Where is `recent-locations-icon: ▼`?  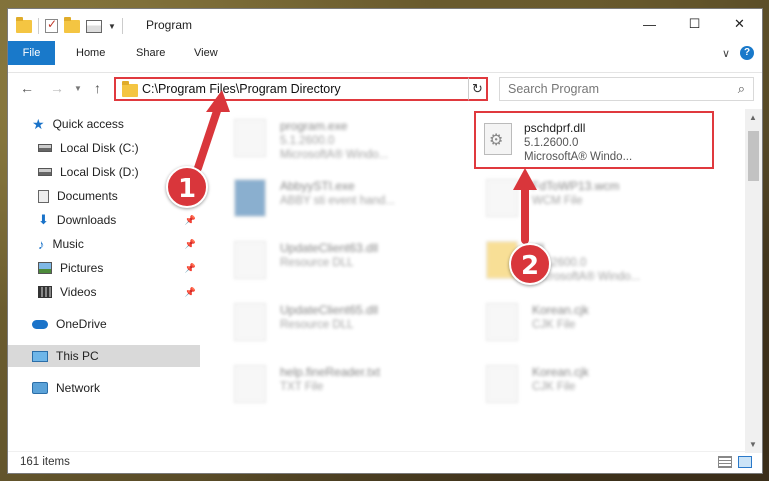
recent-locations-icon: ▼ is located at coordinates (78, 88).